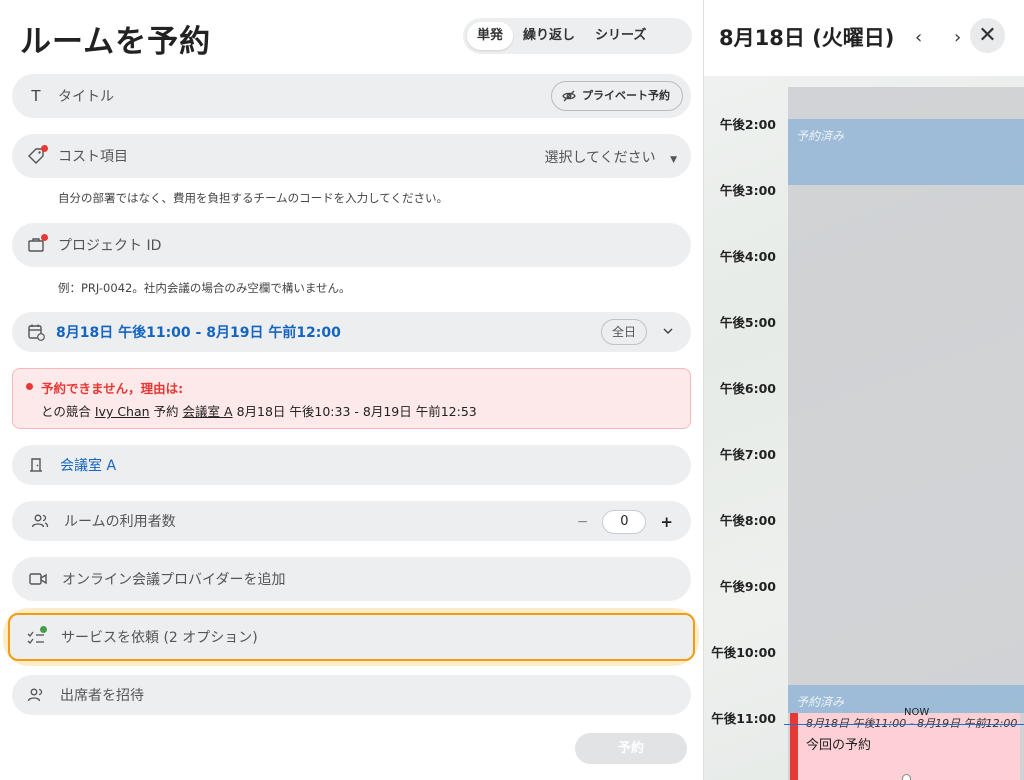  I want to click on page-title: ルームを予約, so click(116, 42).